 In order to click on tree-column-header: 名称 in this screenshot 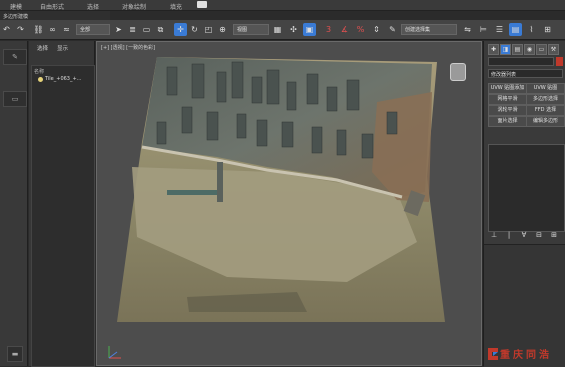, I will do `click(39, 72)`.